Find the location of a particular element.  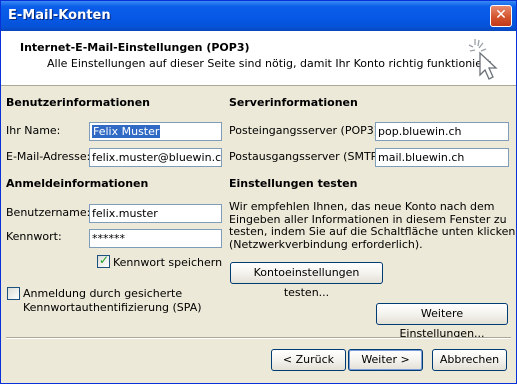

test-settings-section-title: Einstellungen testen is located at coordinates (293, 183).